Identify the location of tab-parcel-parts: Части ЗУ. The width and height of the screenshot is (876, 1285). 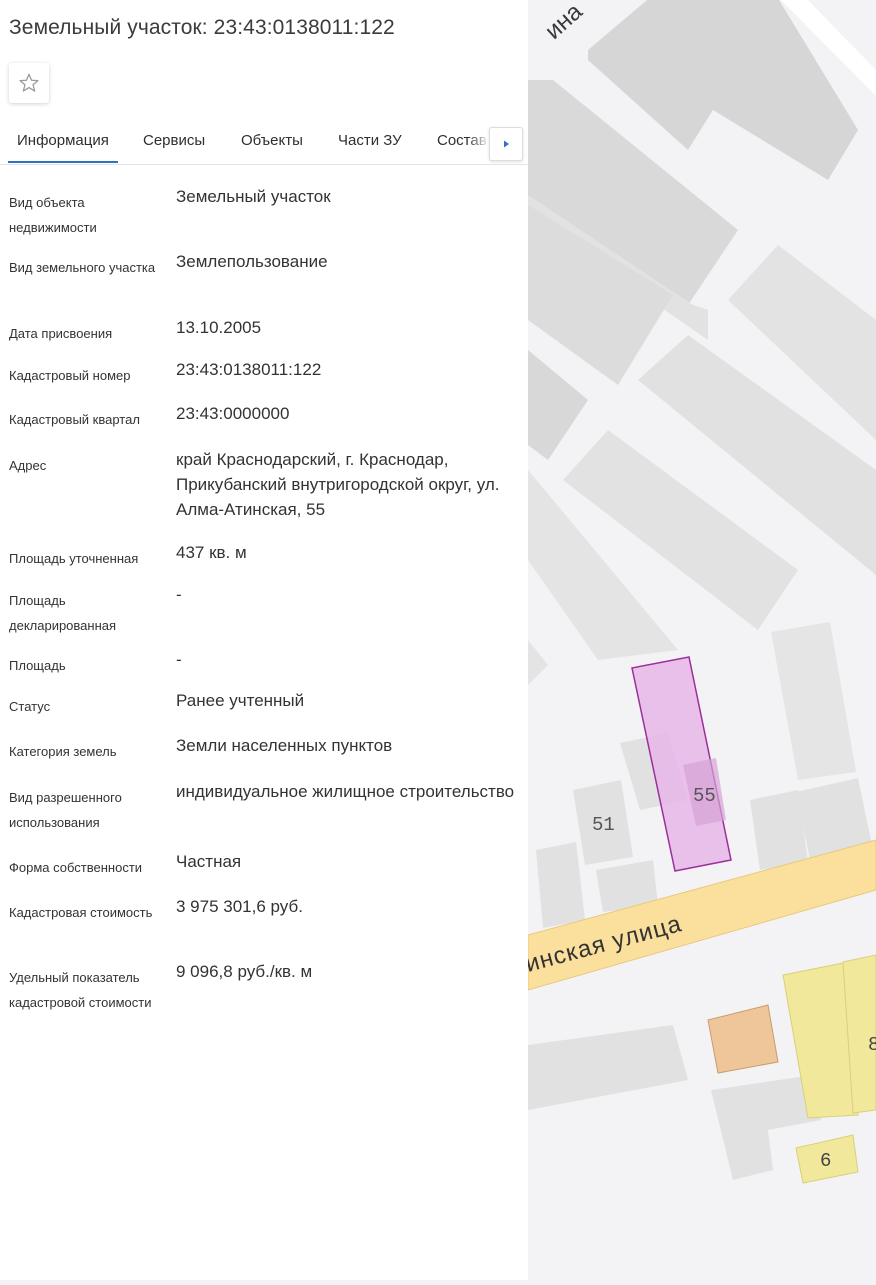
(370, 141).